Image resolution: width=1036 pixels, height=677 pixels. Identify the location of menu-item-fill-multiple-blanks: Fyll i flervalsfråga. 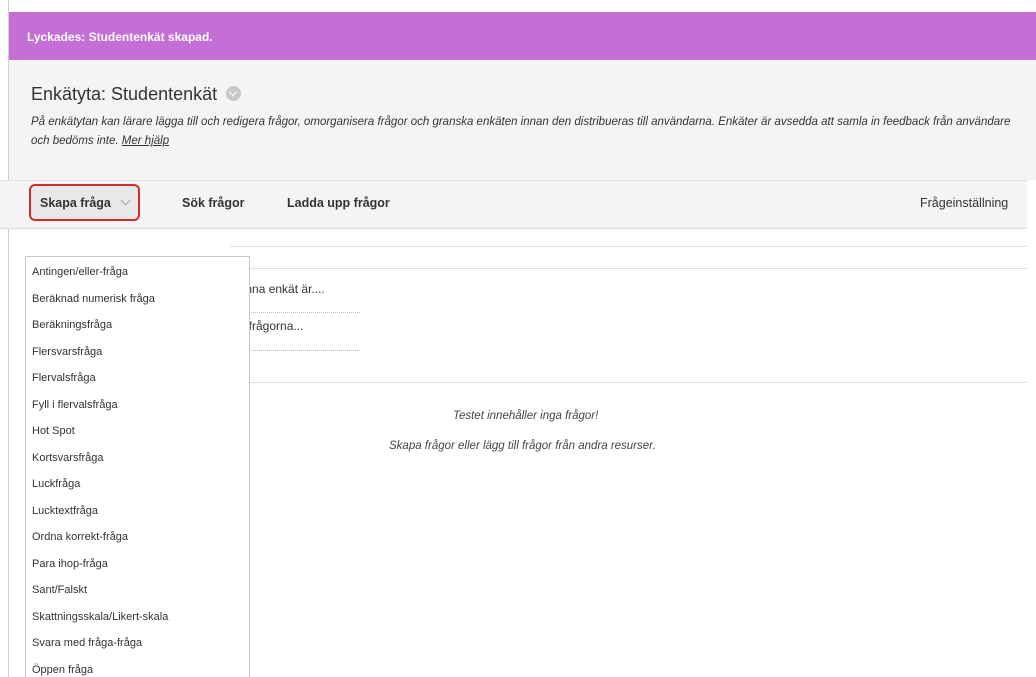
(75, 405).